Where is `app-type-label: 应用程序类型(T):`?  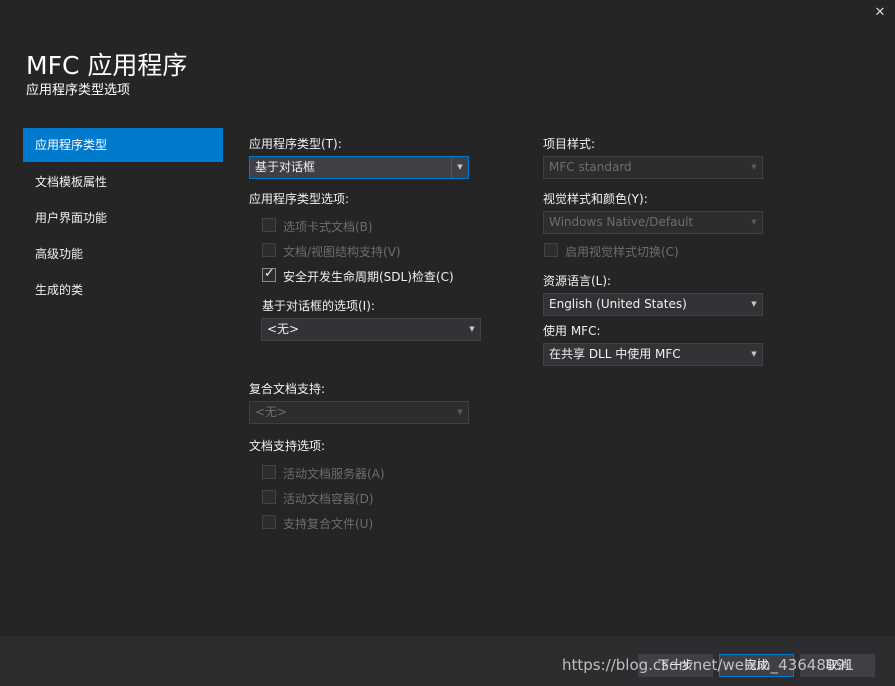 app-type-label: 应用程序类型(T): is located at coordinates (295, 144).